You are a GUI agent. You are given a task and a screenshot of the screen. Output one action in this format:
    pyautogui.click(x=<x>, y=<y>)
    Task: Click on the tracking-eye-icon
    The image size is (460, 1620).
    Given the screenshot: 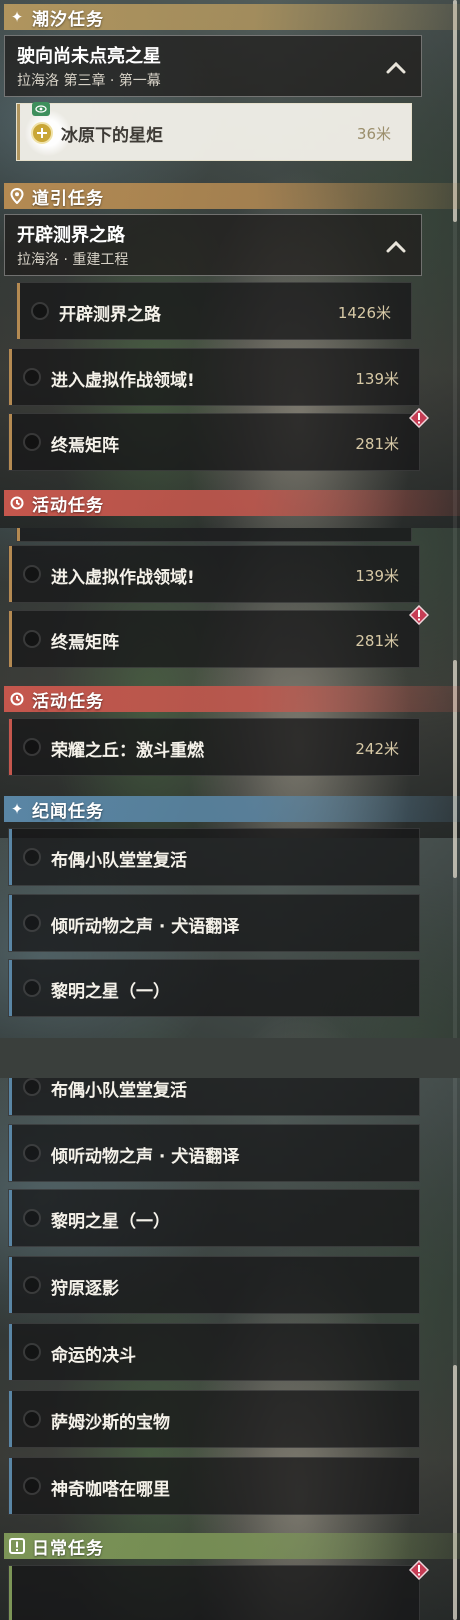 What is the action you would take?
    pyautogui.click(x=41, y=109)
    